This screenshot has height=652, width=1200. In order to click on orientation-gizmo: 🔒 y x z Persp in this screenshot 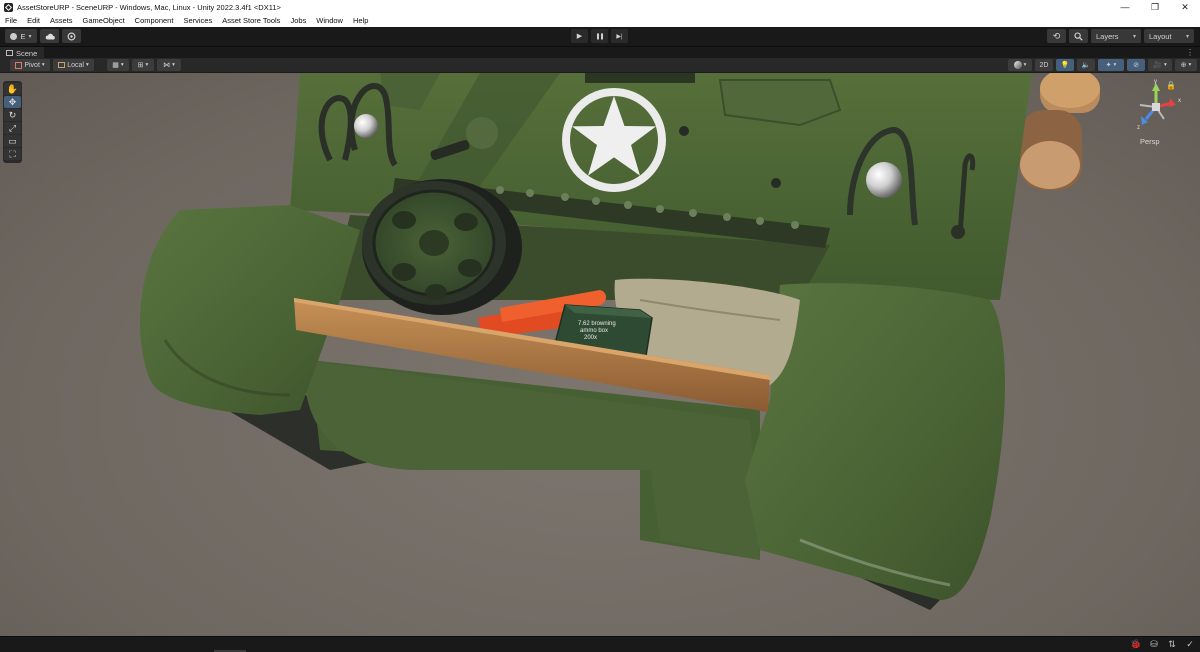, I will do `click(1156, 114)`.